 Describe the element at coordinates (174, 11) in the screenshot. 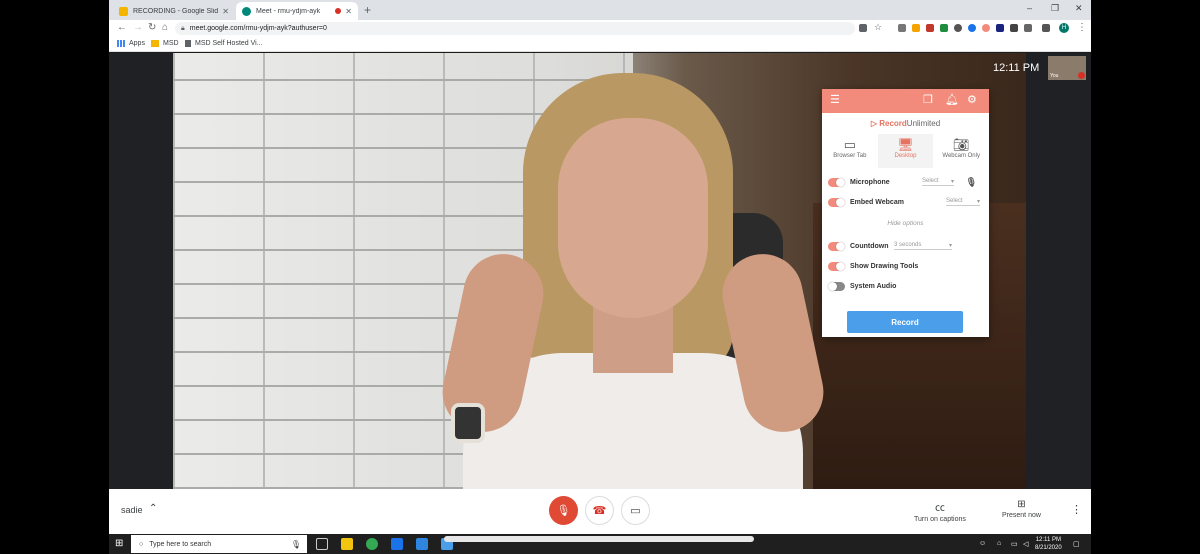

I see `tab-google-slides: RECORDING - Google Slides ✕` at that location.